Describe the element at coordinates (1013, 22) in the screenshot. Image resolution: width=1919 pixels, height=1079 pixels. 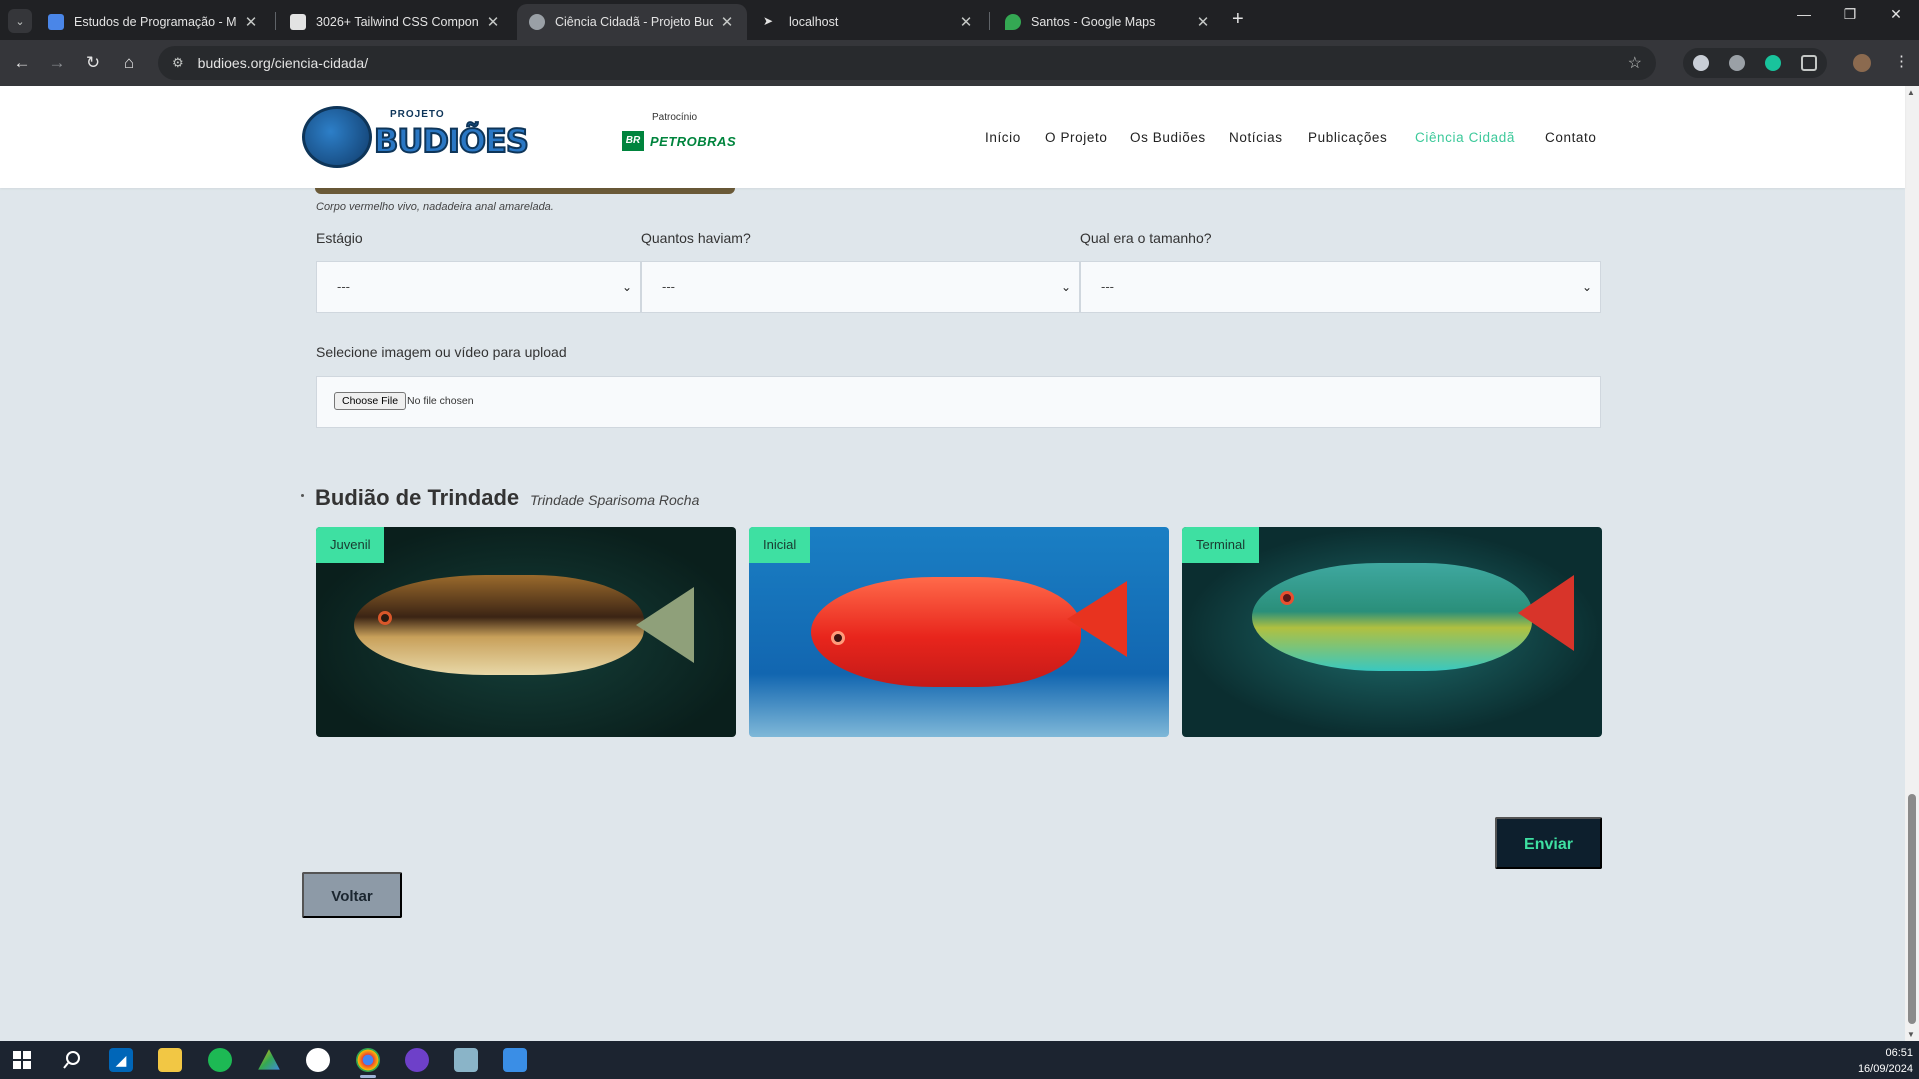
I see `maps-pin-icon` at that location.